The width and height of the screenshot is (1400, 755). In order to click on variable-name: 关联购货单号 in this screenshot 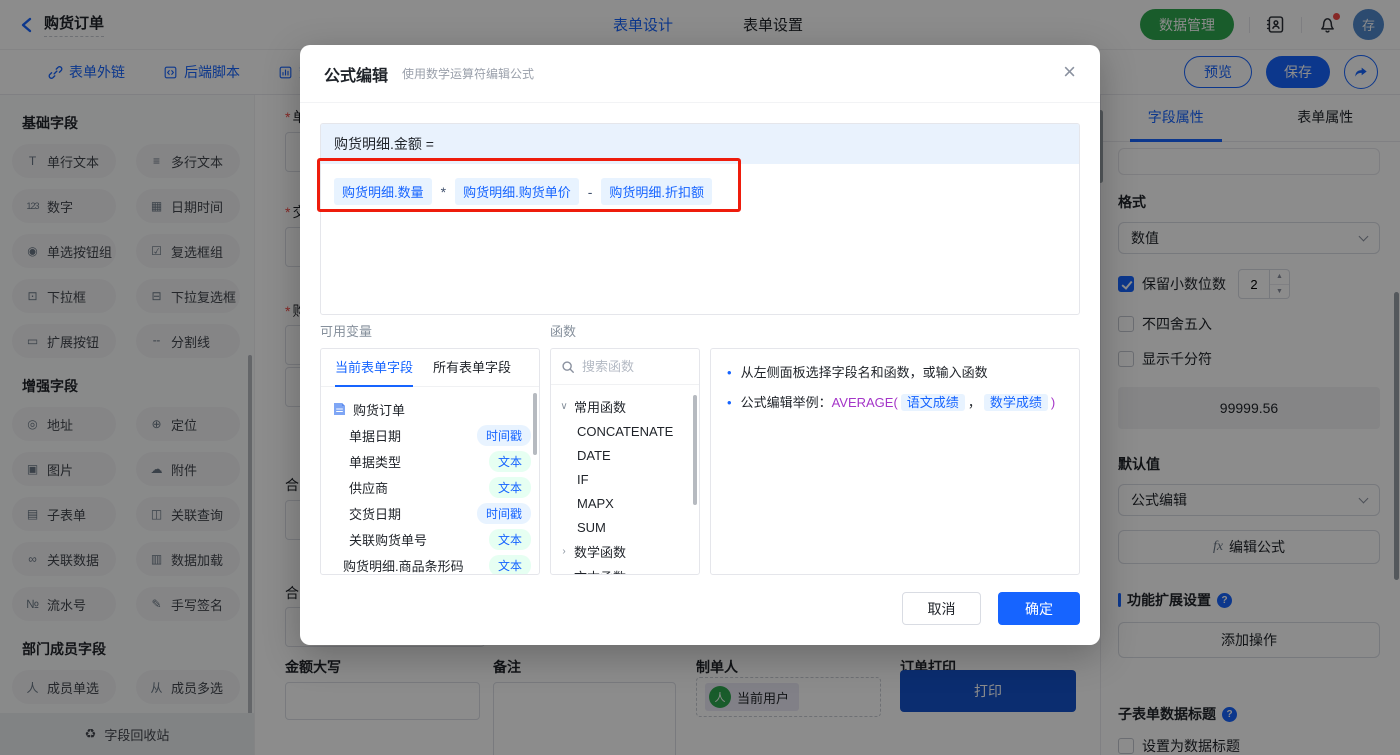, I will do `click(388, 540)`.